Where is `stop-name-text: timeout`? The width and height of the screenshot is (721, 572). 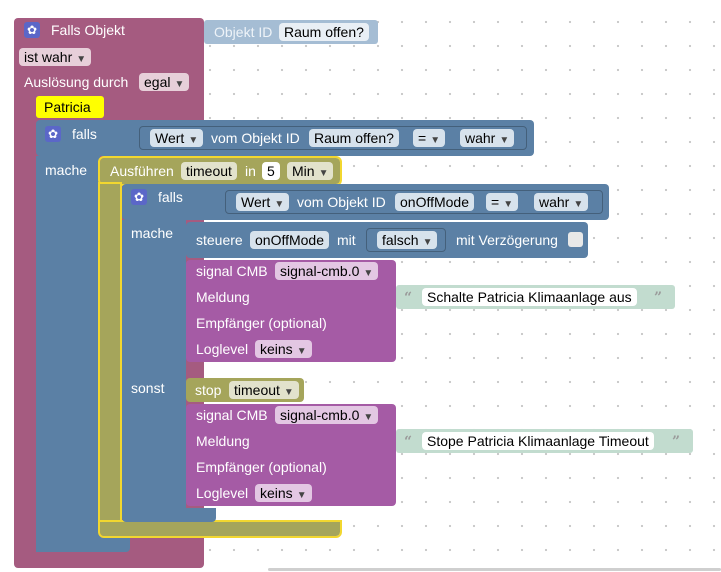
stop-name-text: timeout is located at coordinates (257, 390).